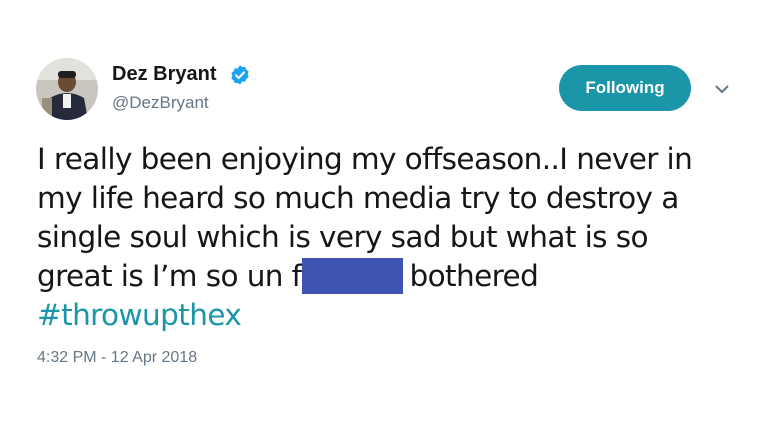  Describe the element at coordinates (164, 74) in the screenshot. I see `display-name: Dez Bryant` at that location.